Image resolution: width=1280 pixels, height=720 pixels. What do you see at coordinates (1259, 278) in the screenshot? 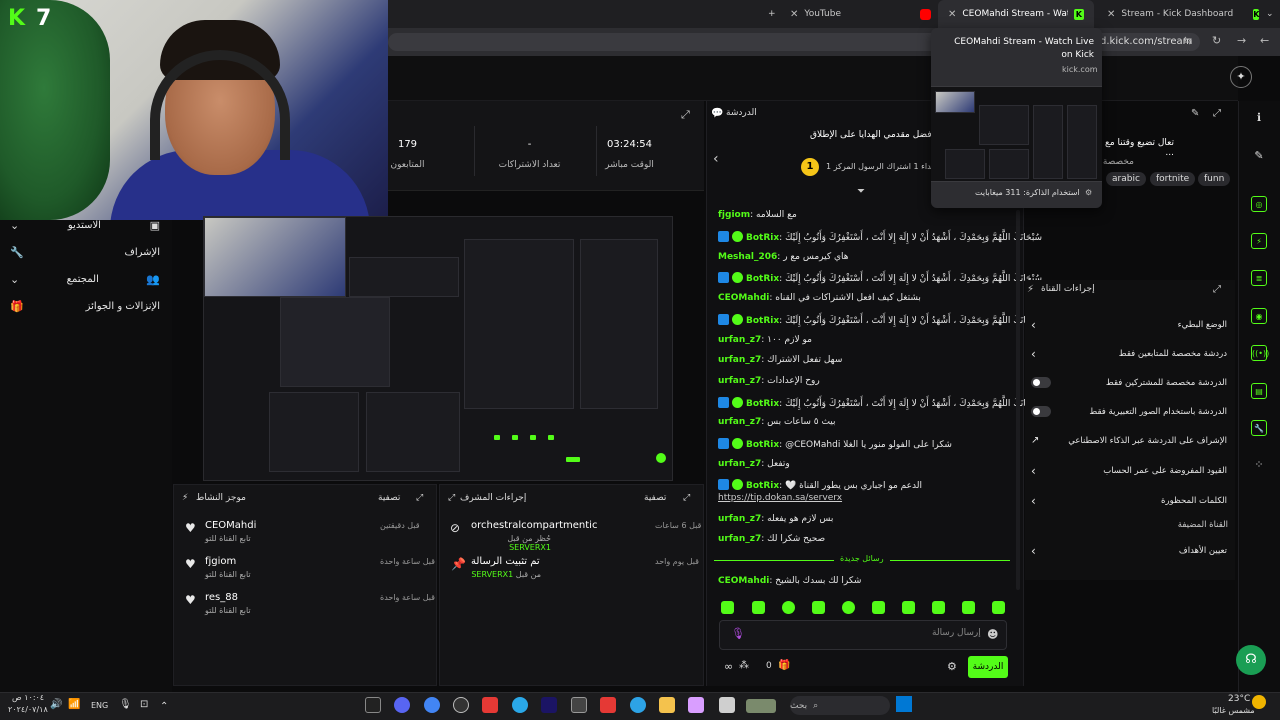
I see `list-icon: ≣` at bounding box center [1259, 278].